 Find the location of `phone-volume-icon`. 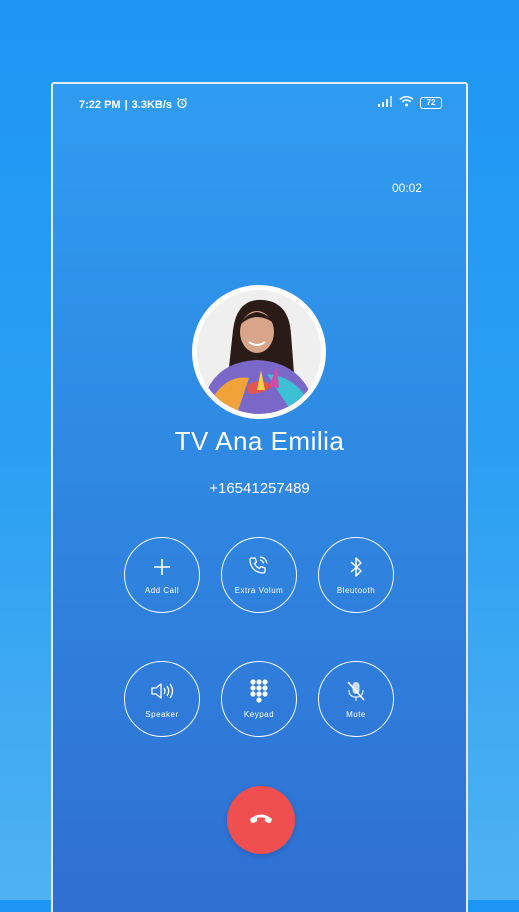

phone-volume-icon is located at coordinates (259, 567).